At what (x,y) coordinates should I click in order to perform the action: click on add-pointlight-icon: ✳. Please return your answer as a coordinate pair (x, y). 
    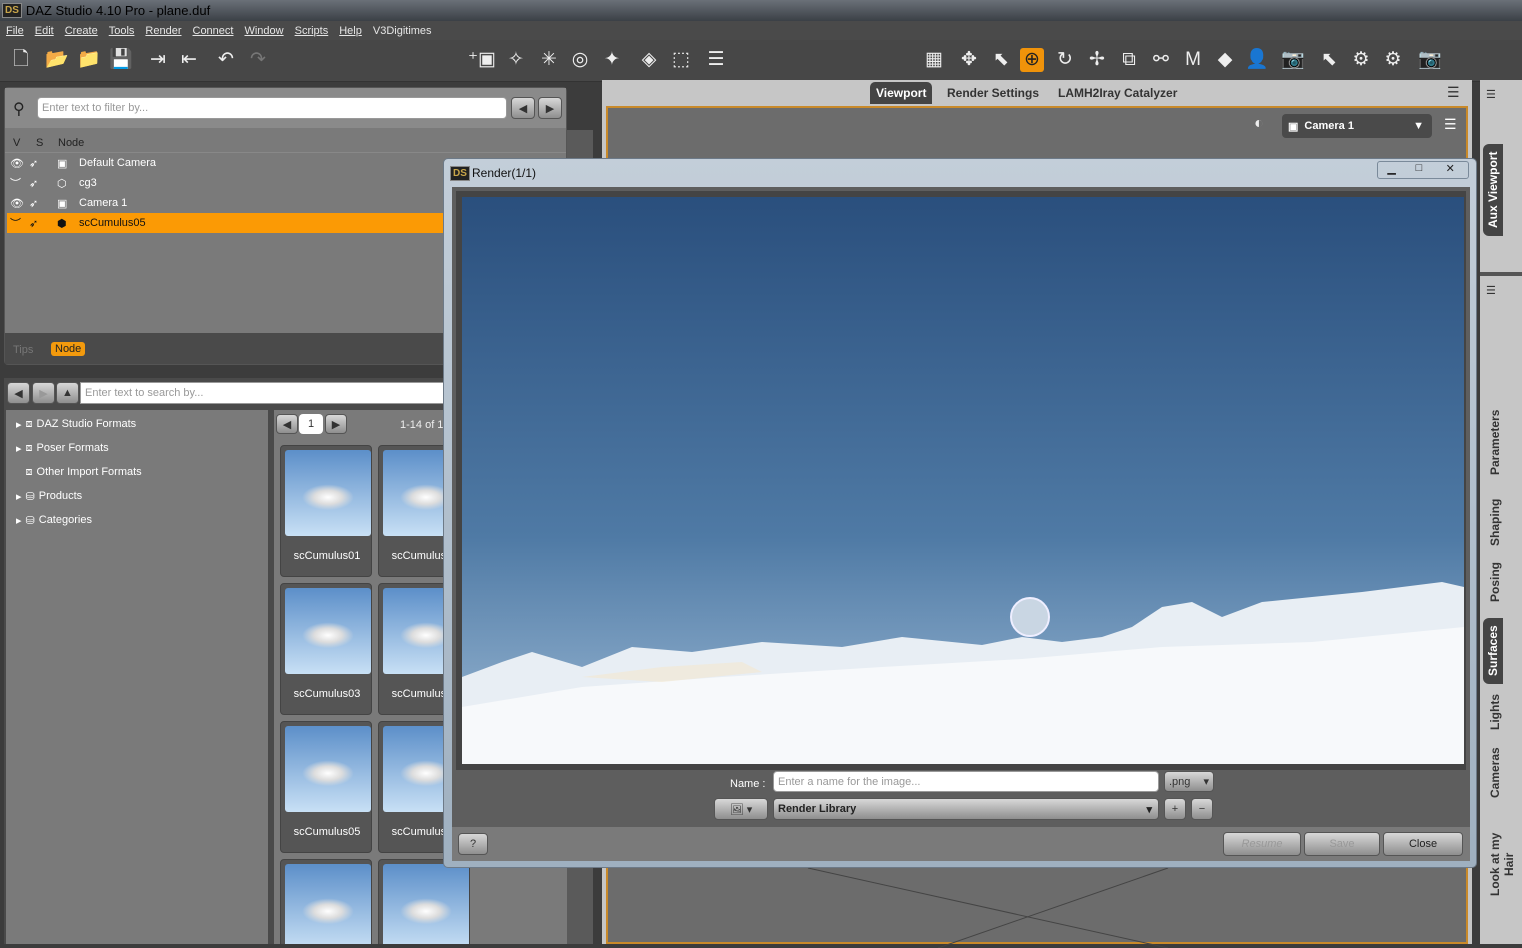
    Looking at the image, I should click on (549, 60).